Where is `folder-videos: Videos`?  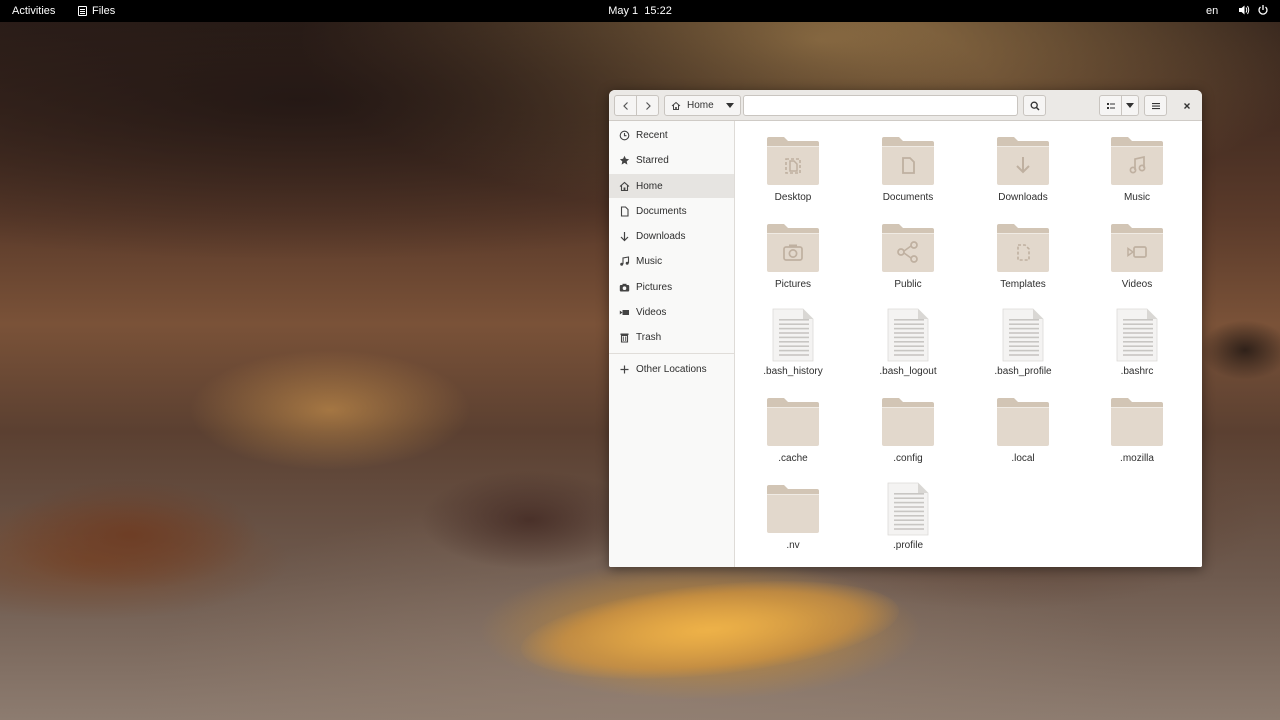
folder-videos: Videos is located at coordinates (1137, 251).